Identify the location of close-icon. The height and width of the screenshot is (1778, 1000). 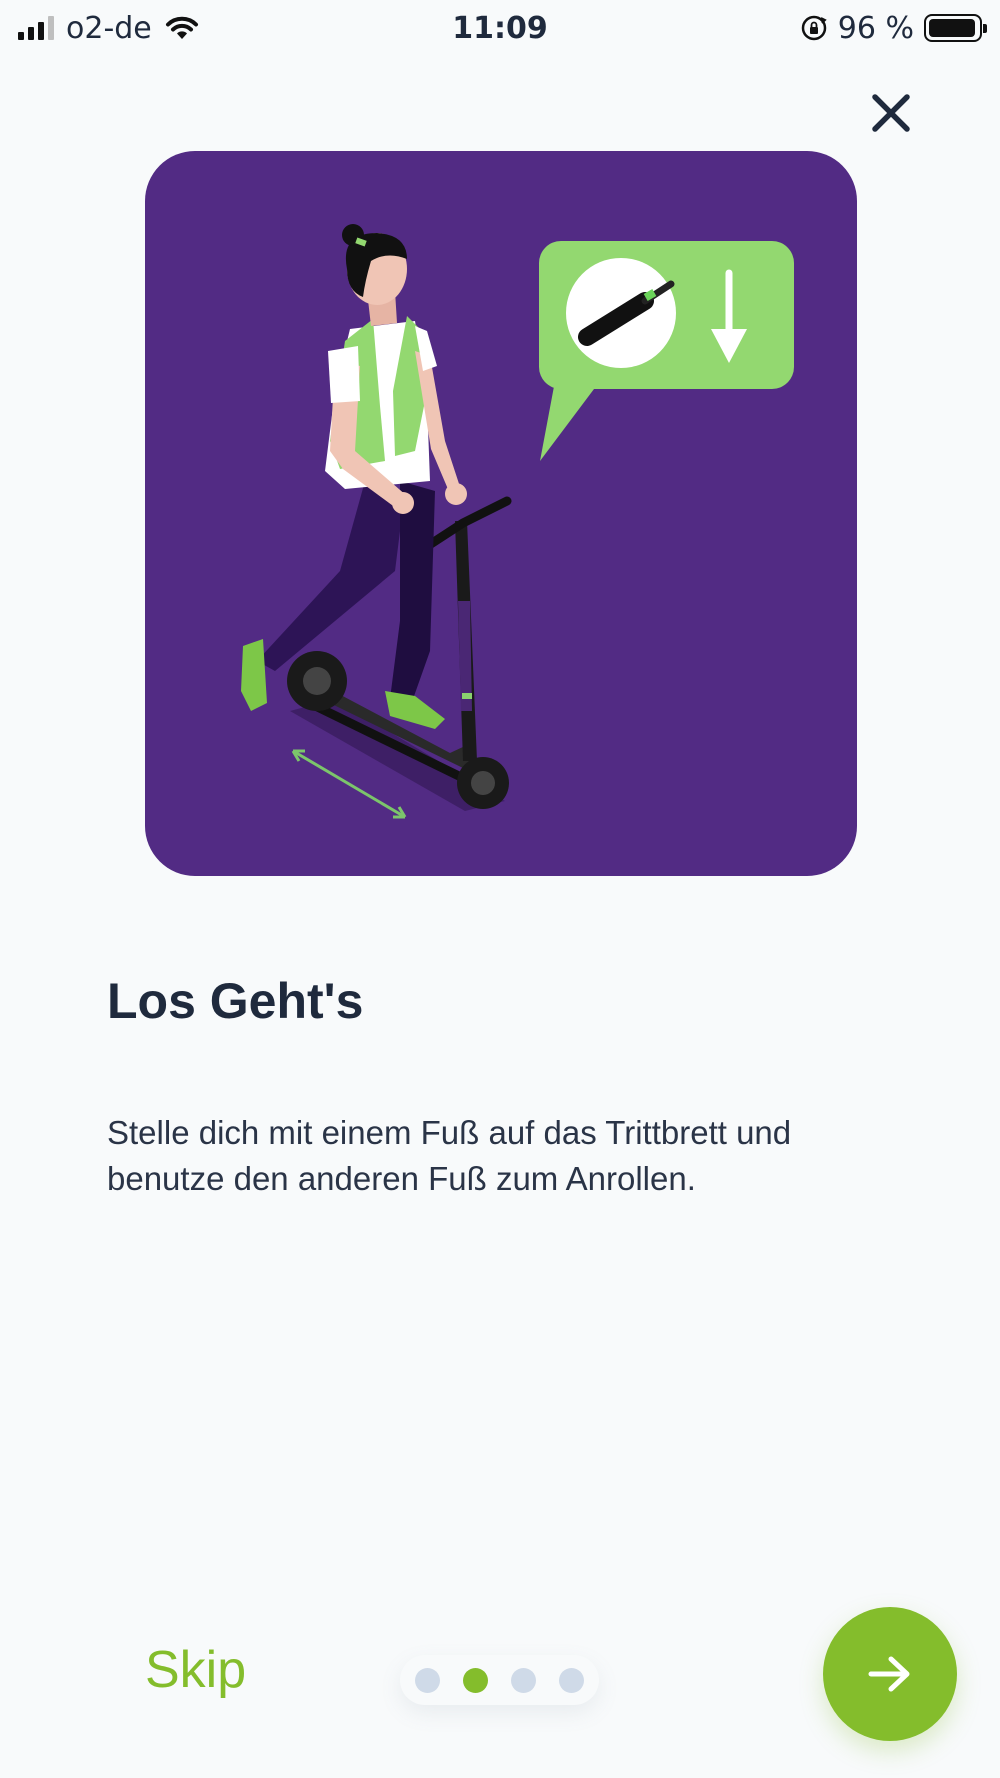
(891, 113).